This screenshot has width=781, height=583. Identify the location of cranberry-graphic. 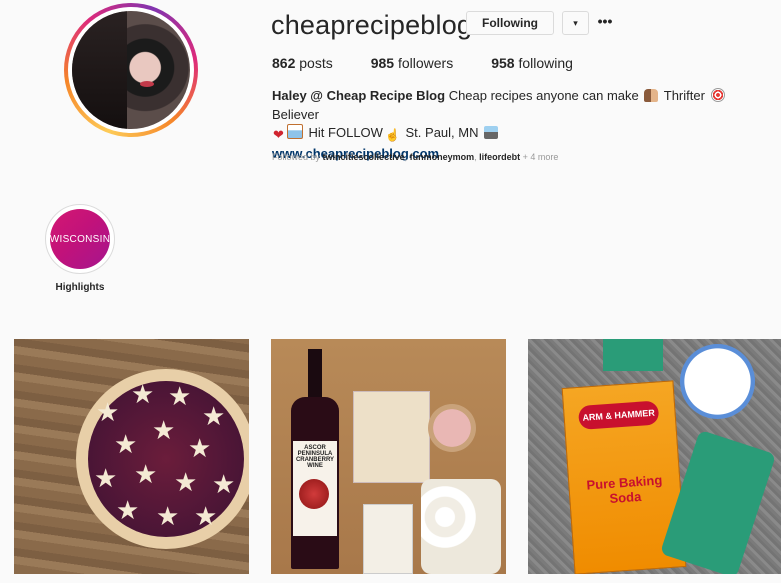
(314, 494).